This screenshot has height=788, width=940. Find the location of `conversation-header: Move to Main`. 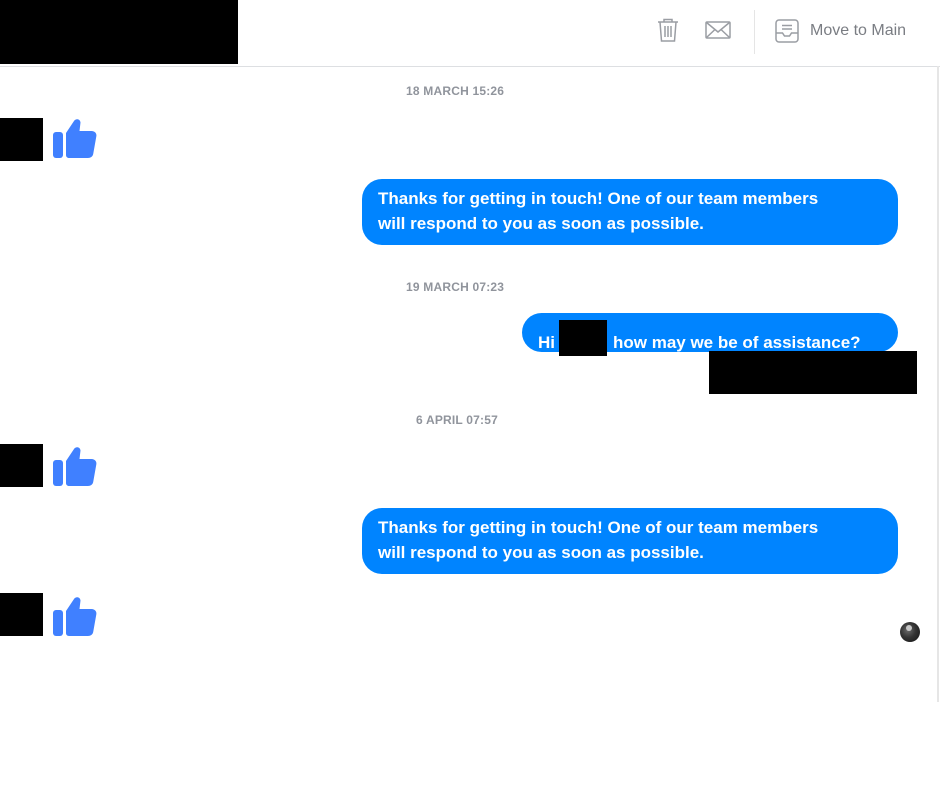

conversation-header: Move to Main is located at coordinates (470, 33).